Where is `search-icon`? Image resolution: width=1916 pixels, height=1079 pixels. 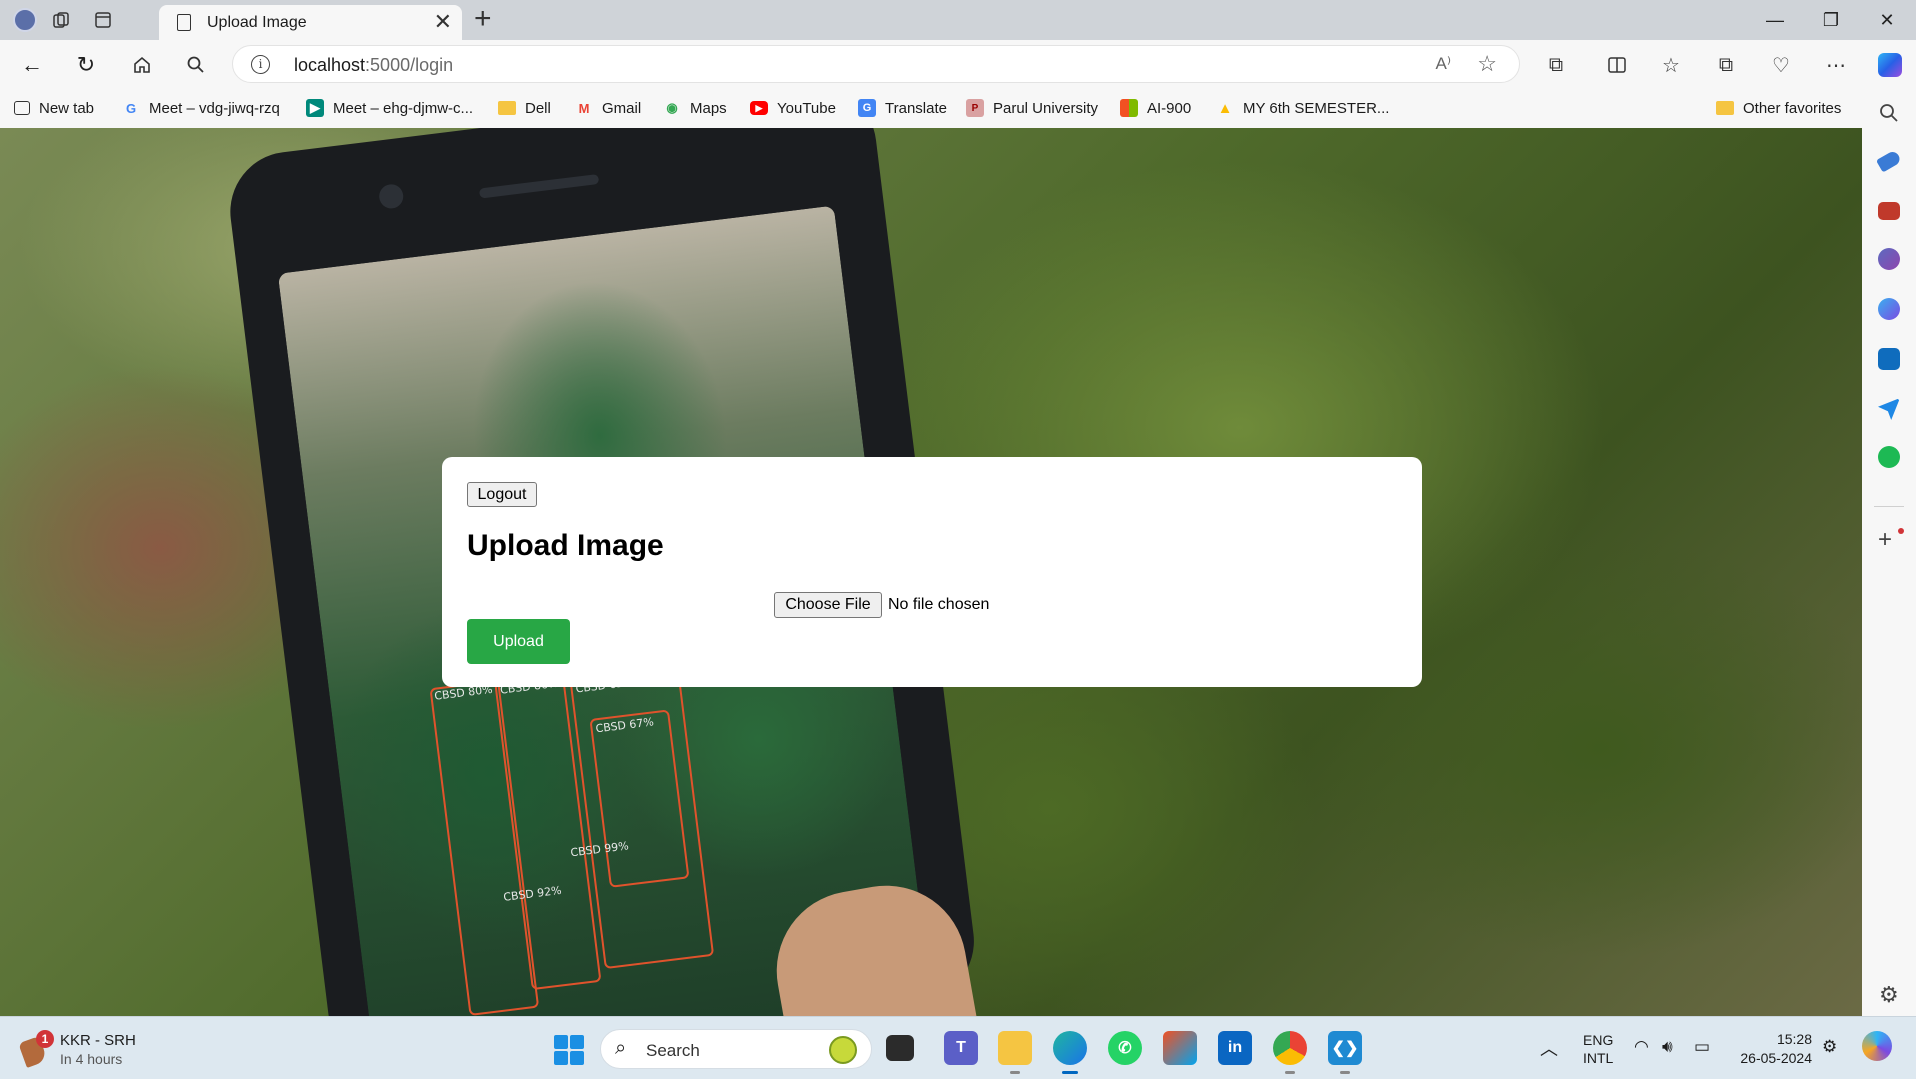
search-icon is located at coordinates (196, 65).